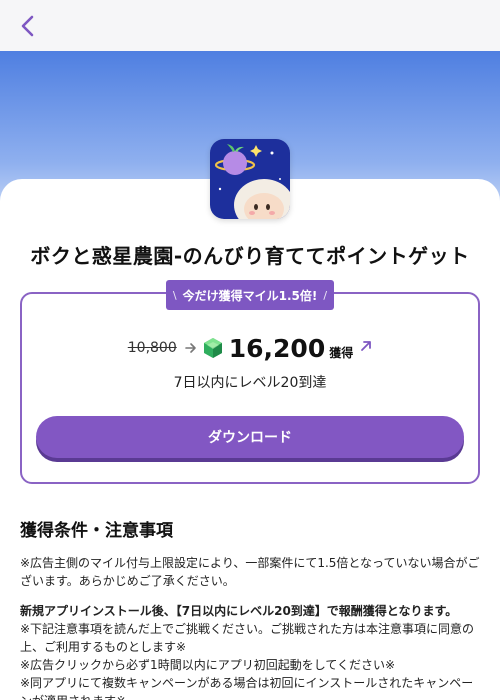 This screenshot has height=700, width=500. Describe the element at coordinates (250, 25) in the screenshot. I see `top-bar` at that location.